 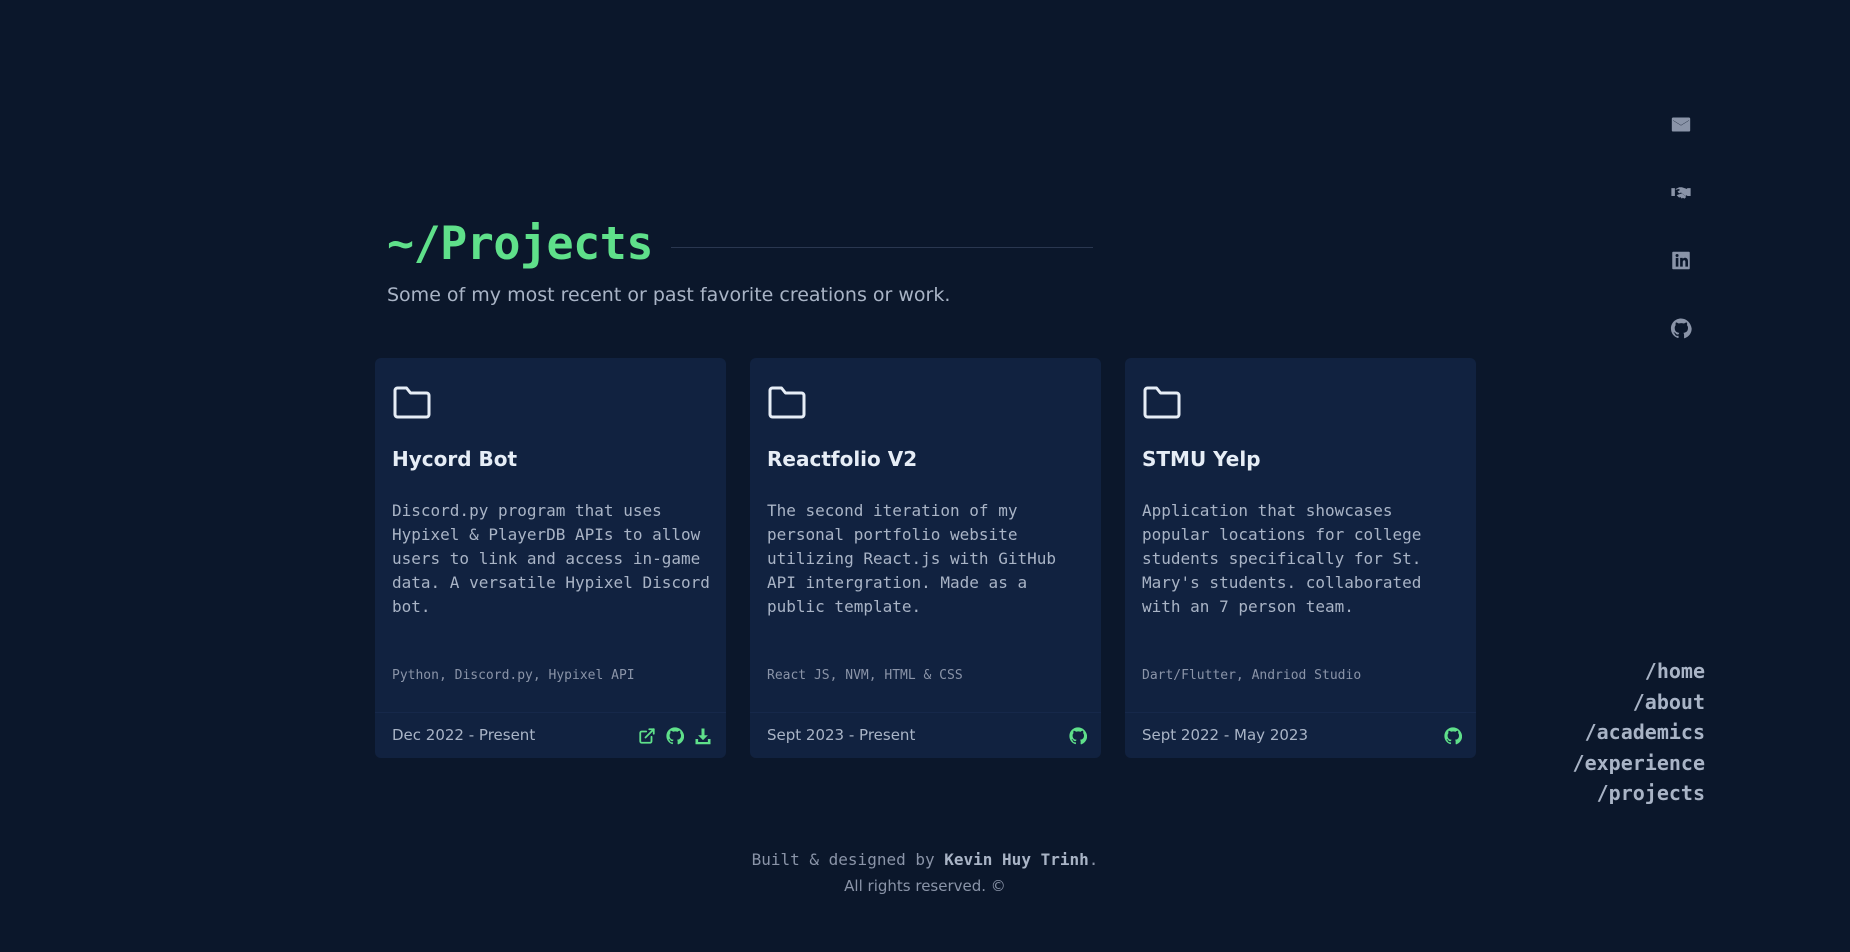 What do you see at coordinates (647, 736) in the screenshot?
I see `external-link-icon` at bounding box center [647, 736].